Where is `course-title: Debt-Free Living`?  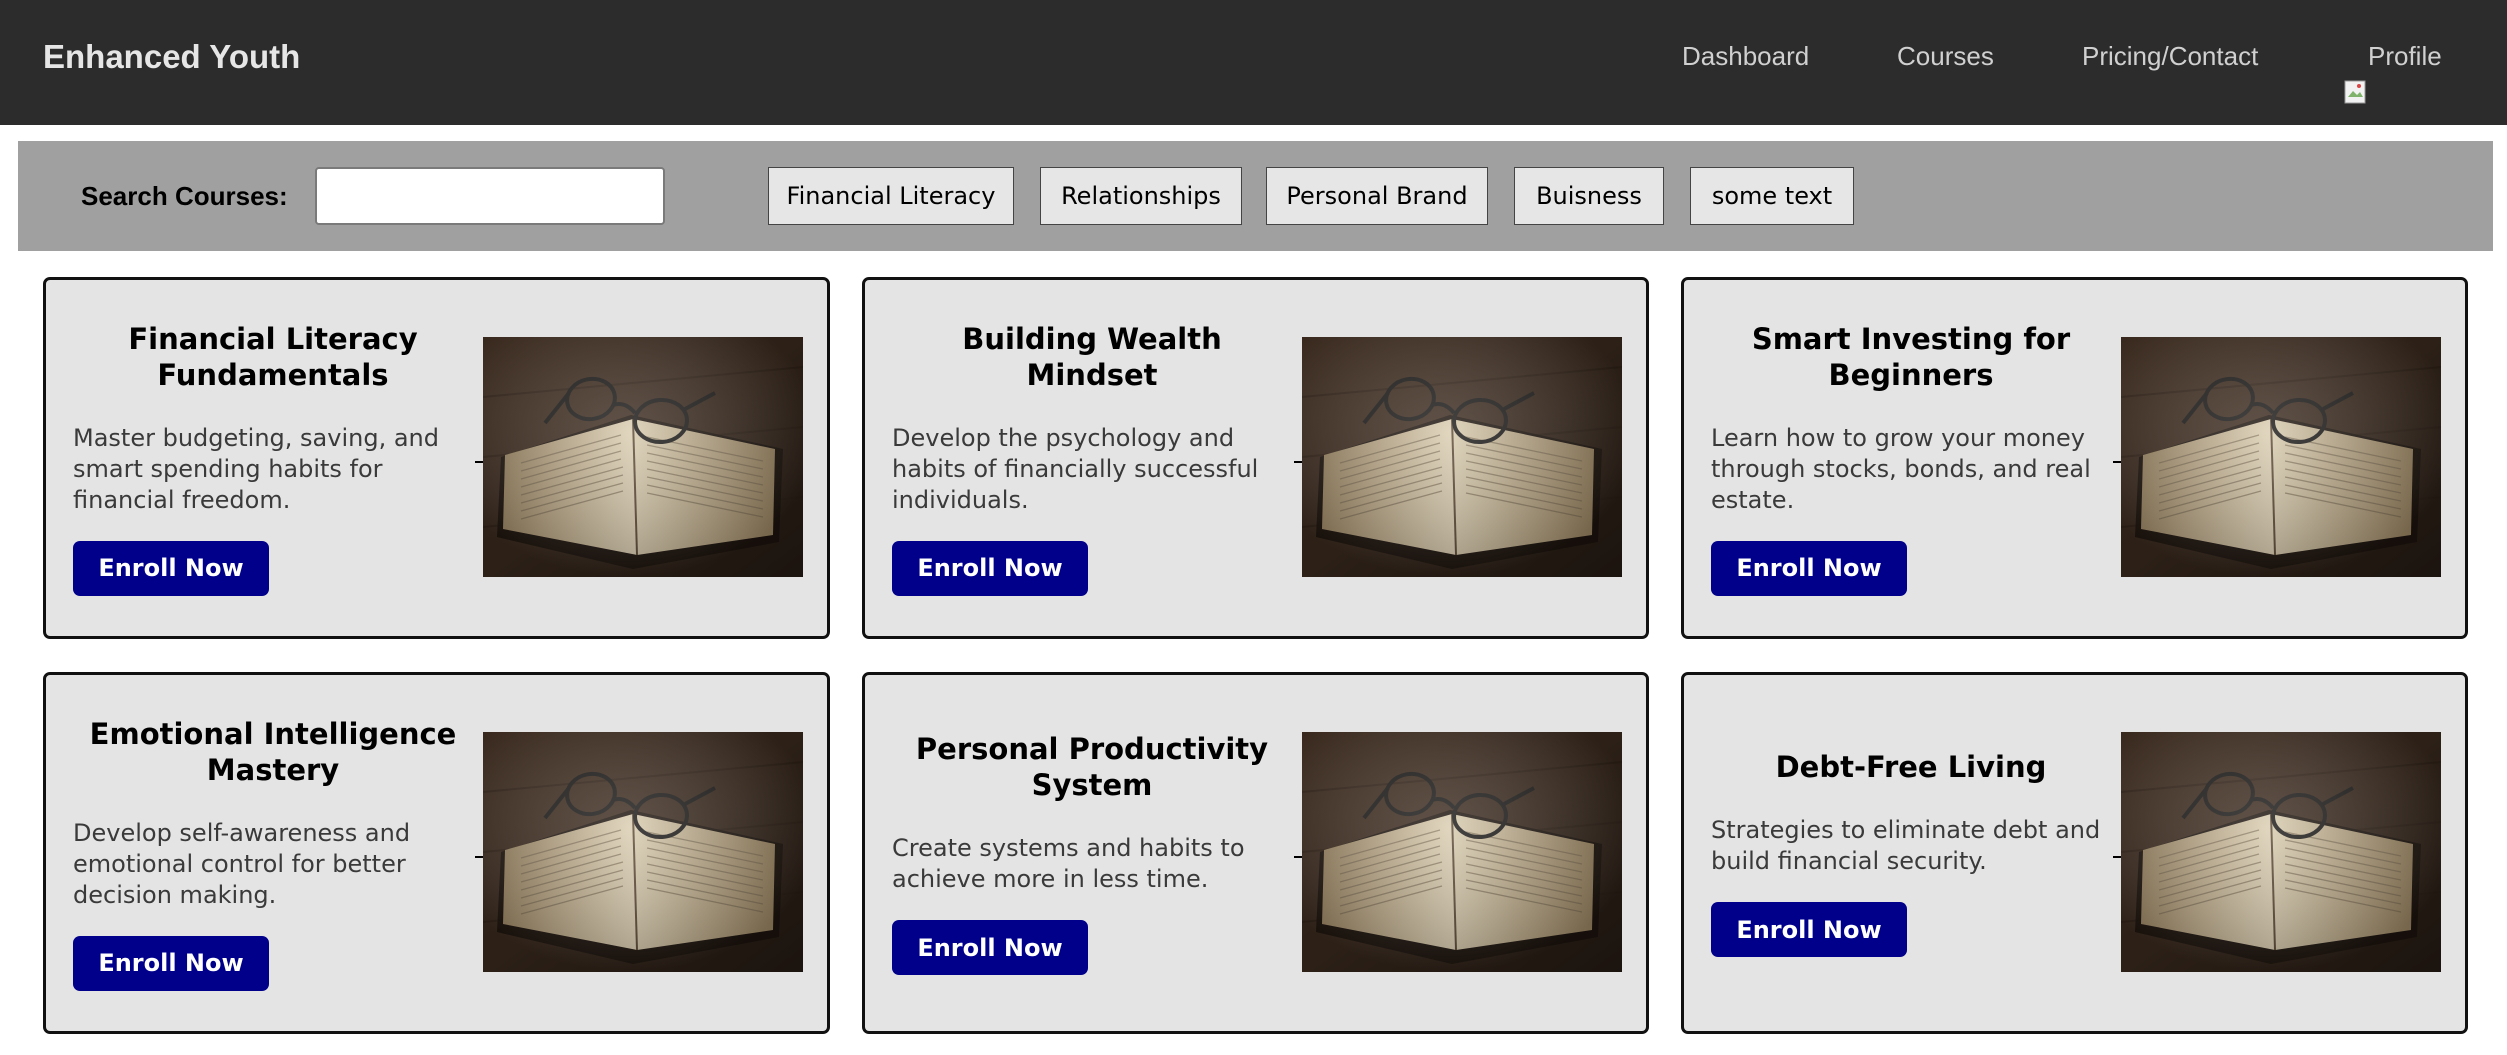
course-title: Debt-Free Living is located at coordinates (1911, 767).